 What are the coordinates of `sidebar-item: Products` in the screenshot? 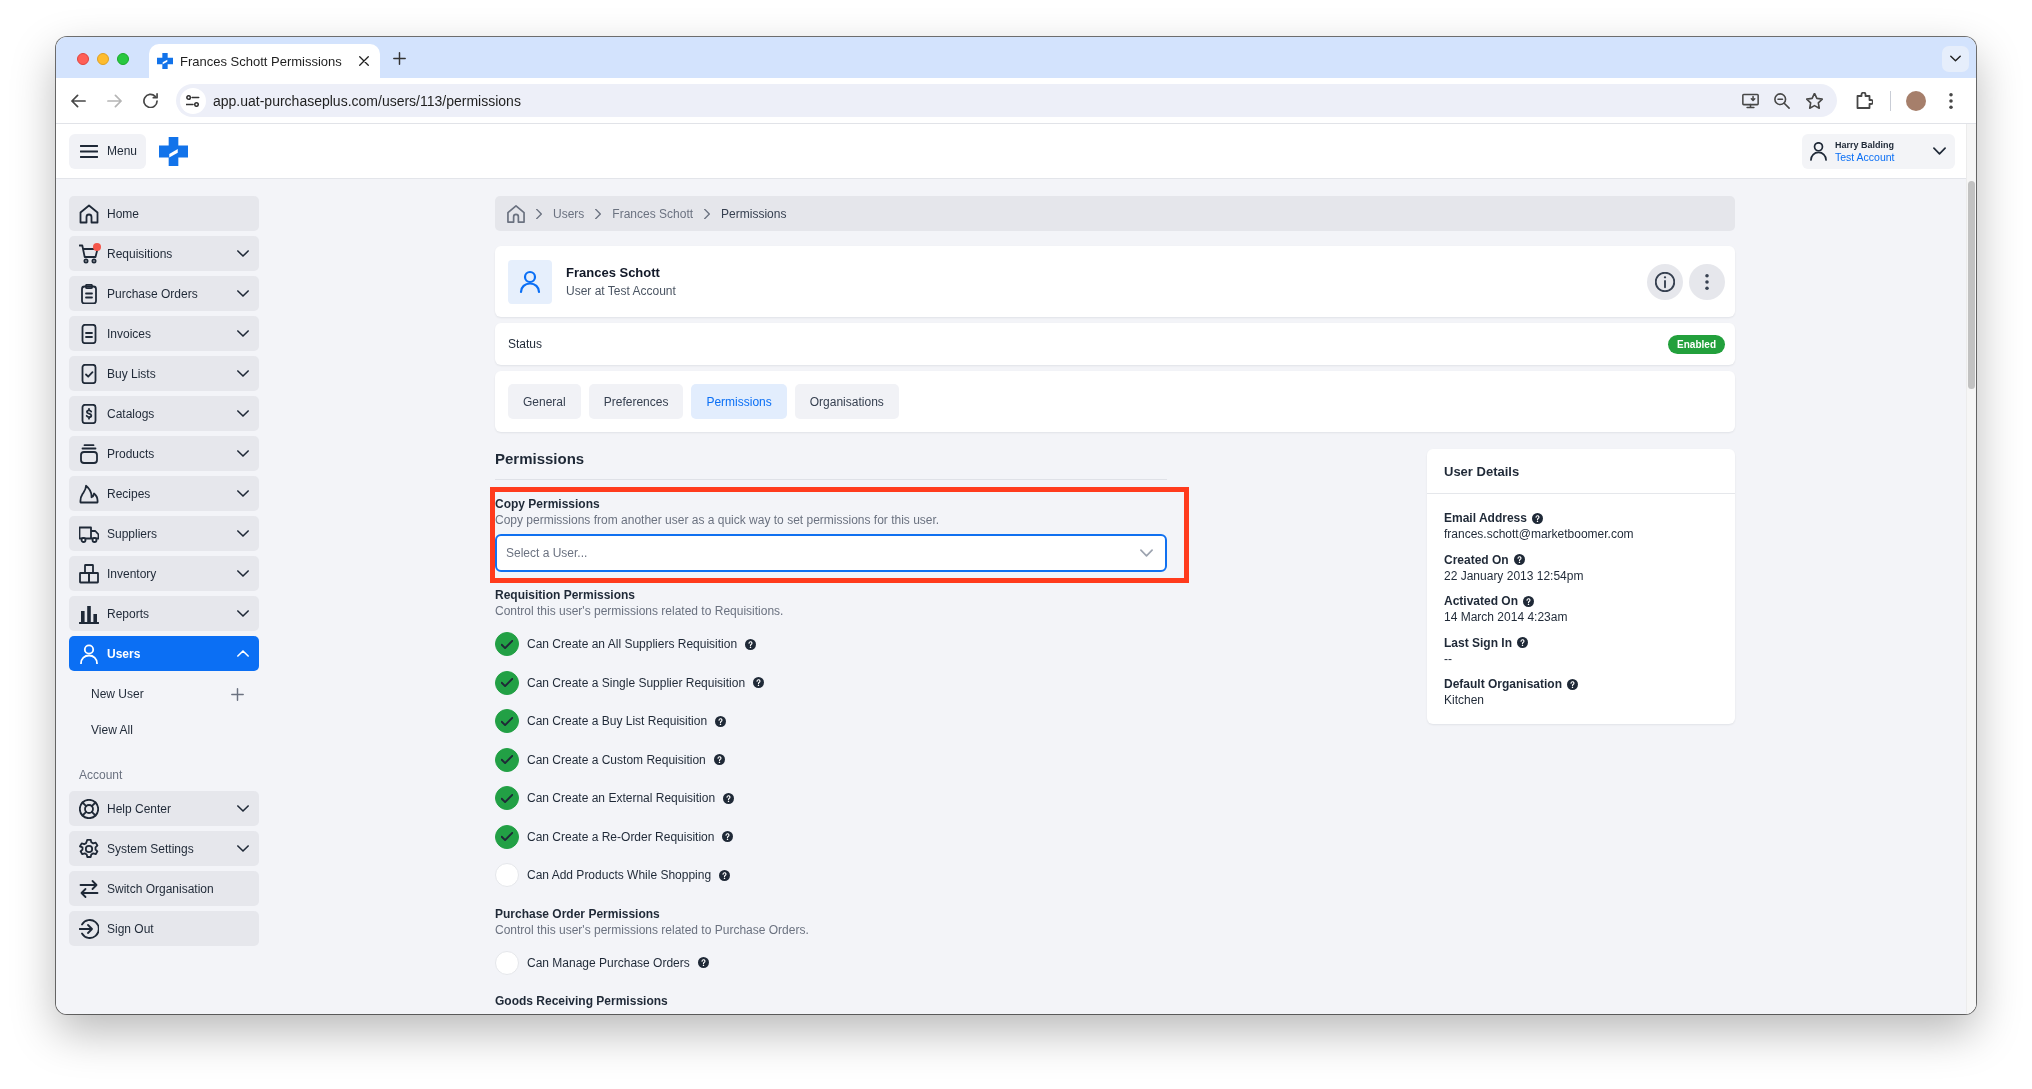 It's located at (164, 453).